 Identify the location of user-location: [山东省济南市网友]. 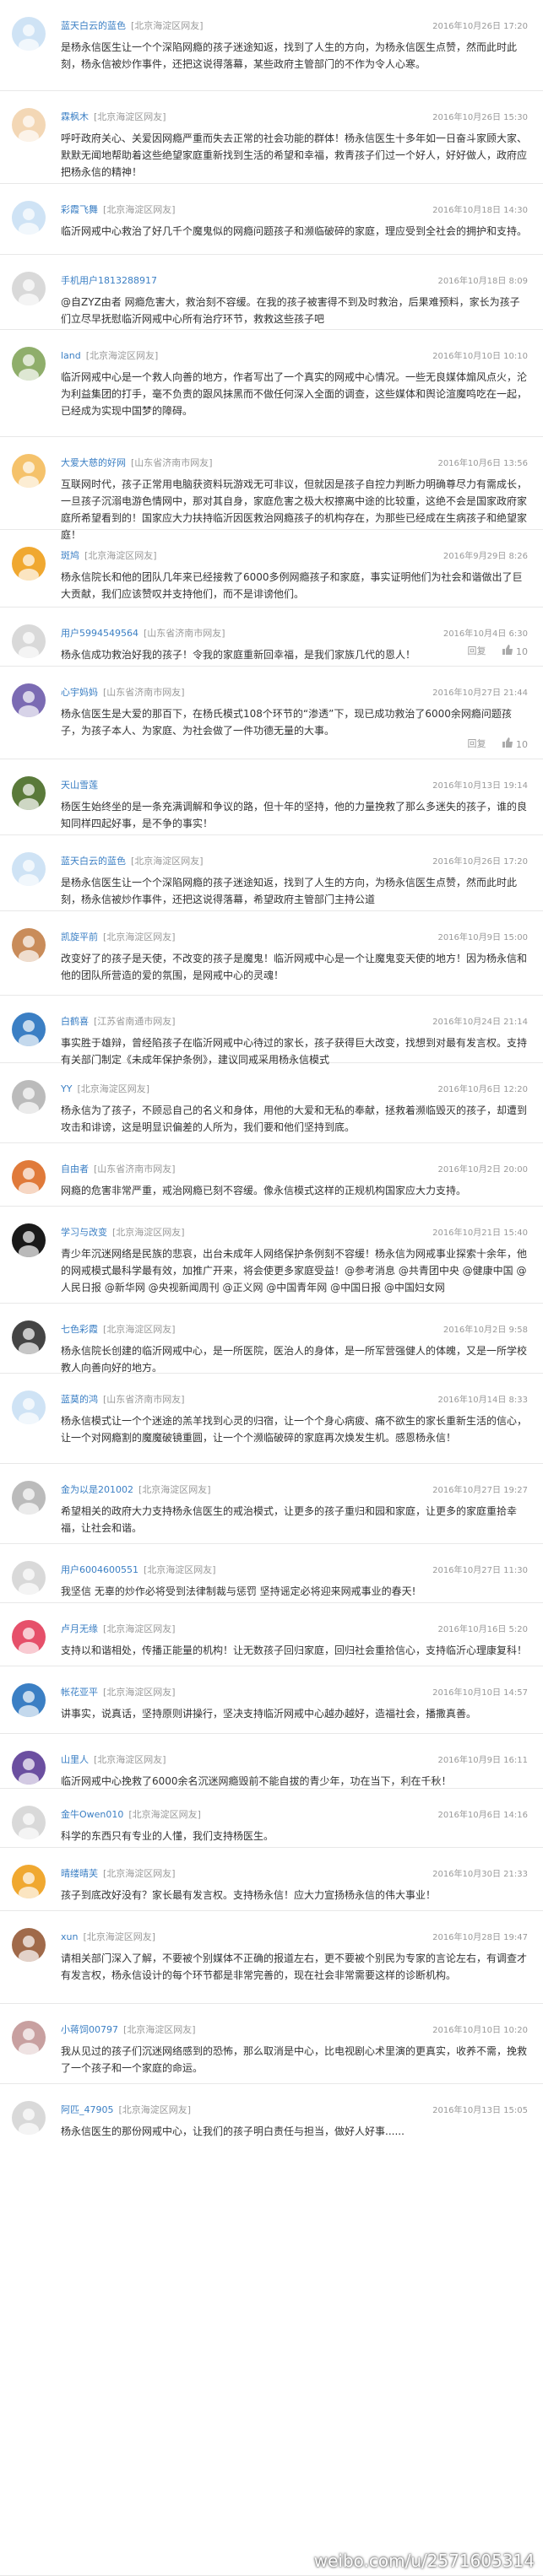
(184, 633).